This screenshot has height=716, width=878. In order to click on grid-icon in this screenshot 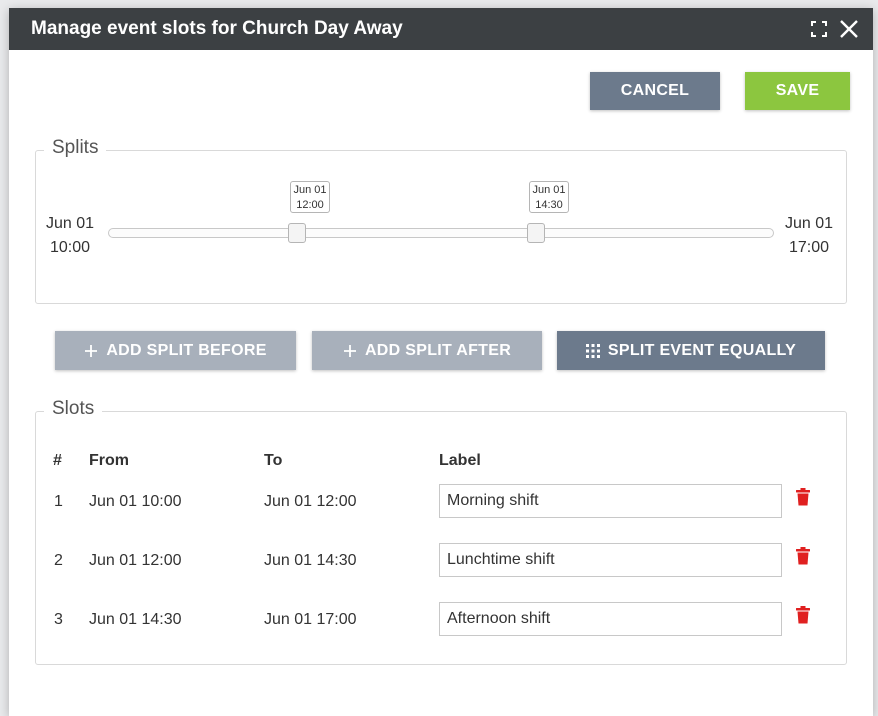, I will do `click(592, 350)`.